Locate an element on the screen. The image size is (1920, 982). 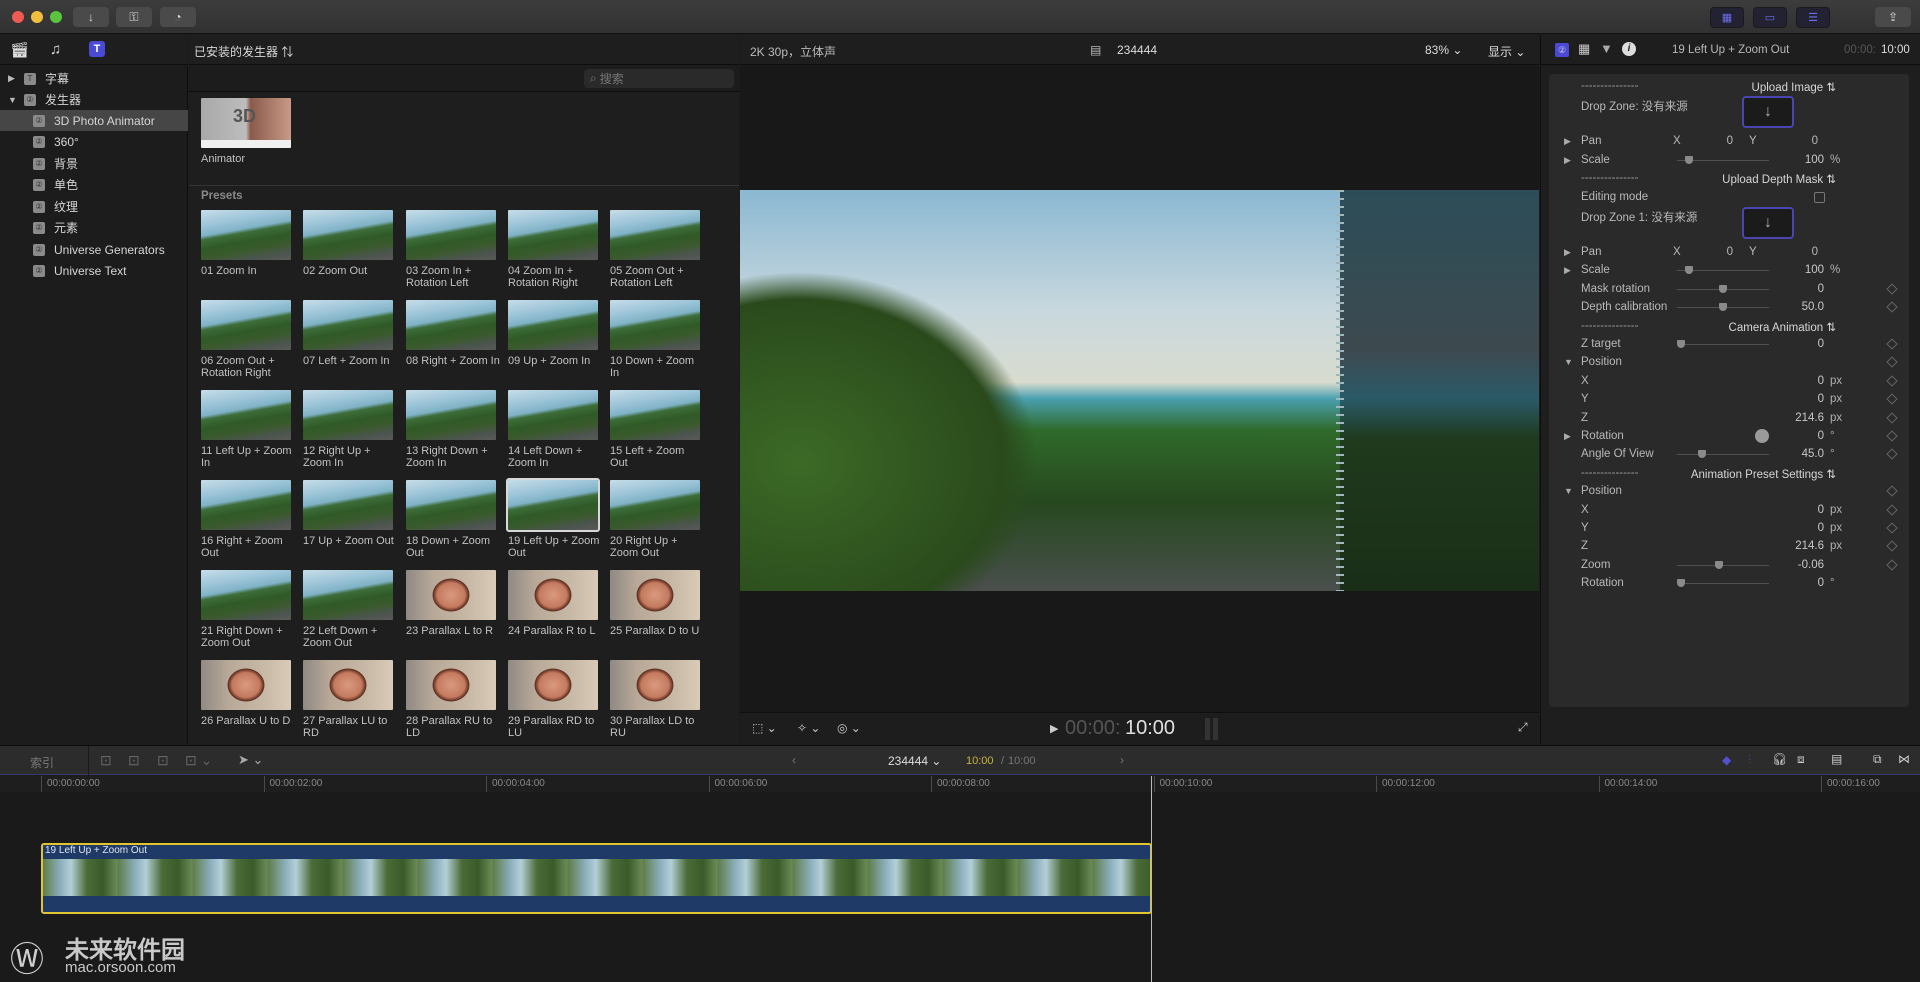
project-menu: 234444 ⌄ is located at coordinates (914, 761).